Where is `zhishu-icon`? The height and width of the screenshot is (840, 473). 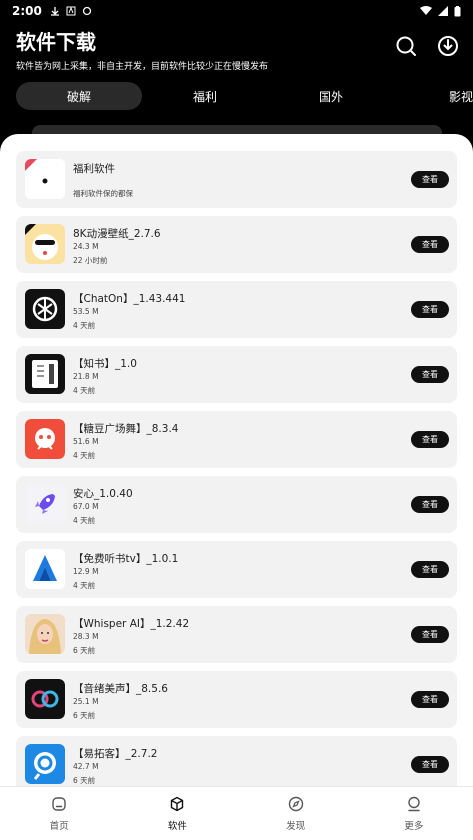
zhishu-icon is located at coordinates (45, 374).